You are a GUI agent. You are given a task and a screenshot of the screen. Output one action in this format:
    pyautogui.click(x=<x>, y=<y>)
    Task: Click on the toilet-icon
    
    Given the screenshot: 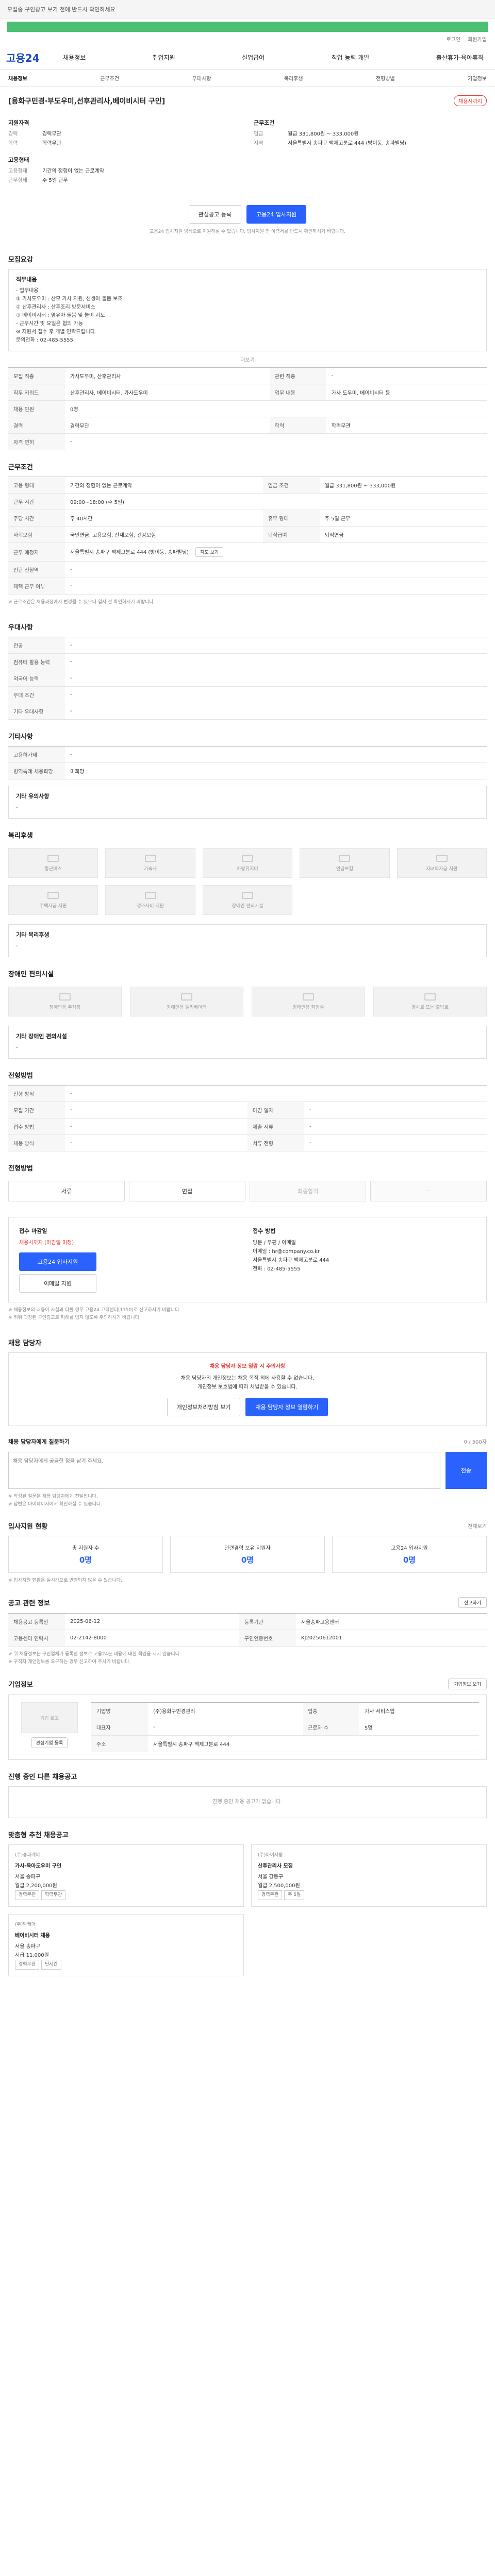 What is the action you would take?
    pyautogui.click(x=309, y=997)
    